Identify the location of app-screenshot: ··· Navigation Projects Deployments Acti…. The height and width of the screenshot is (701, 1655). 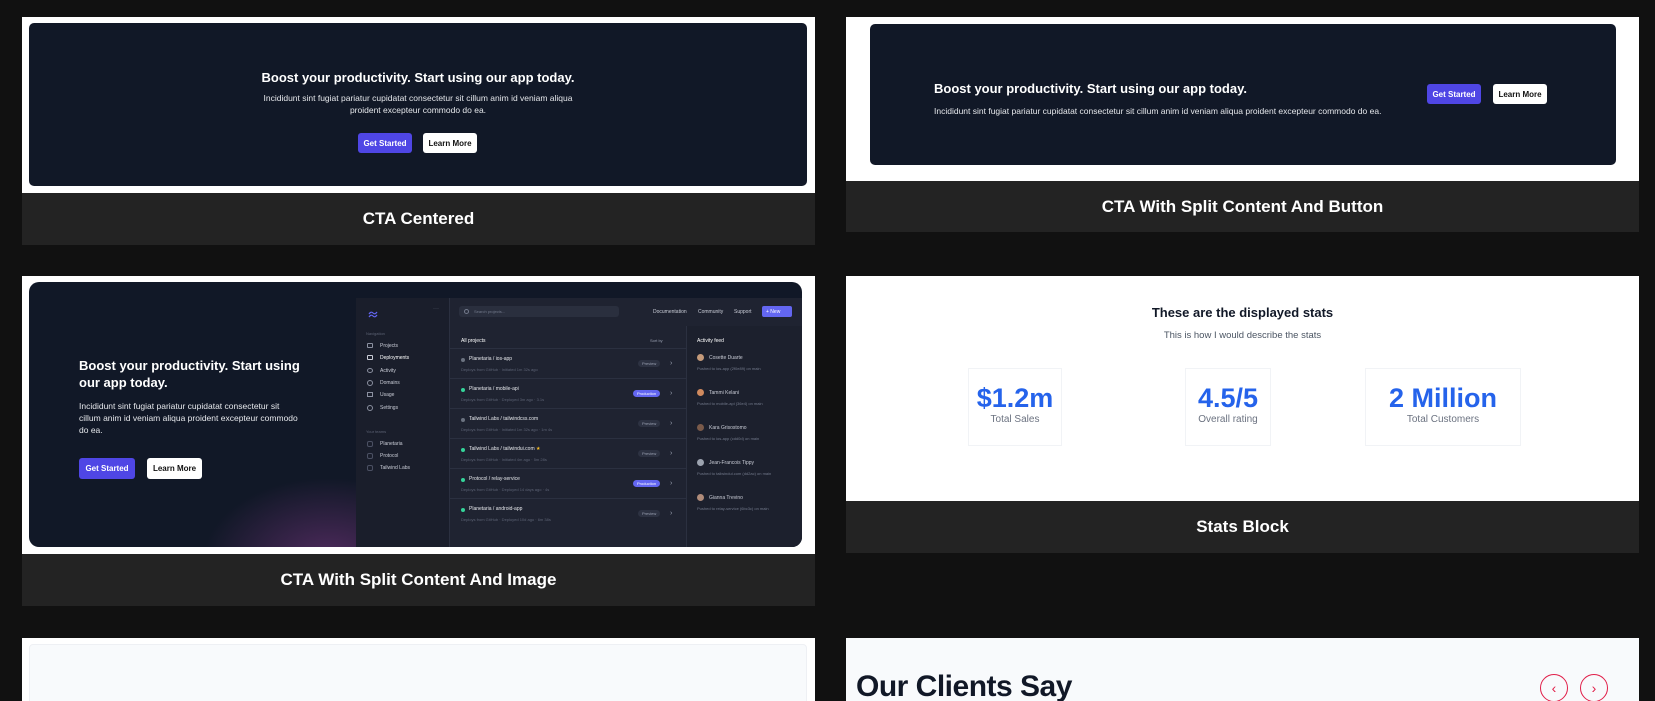
(579, 422).